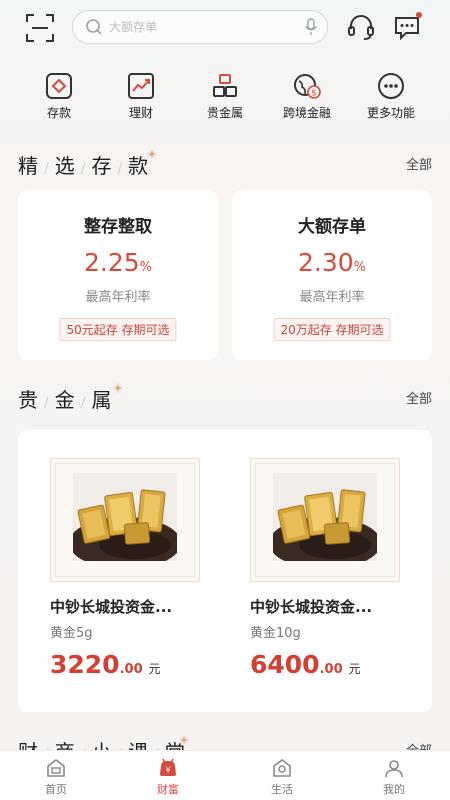 The height and width of the screenshot is (800, 450). Describe the element at coordinates (85, 166) in the screenshot. I see `section-title: 精 / 选 / 存 / 款` at that location.